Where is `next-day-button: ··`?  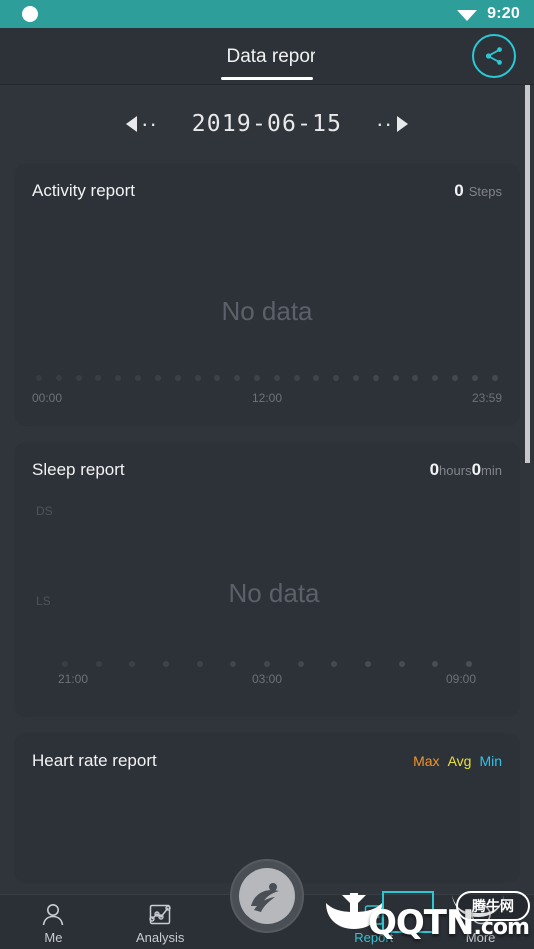
next-day-button: ·· is located at coordinates (392, 123).